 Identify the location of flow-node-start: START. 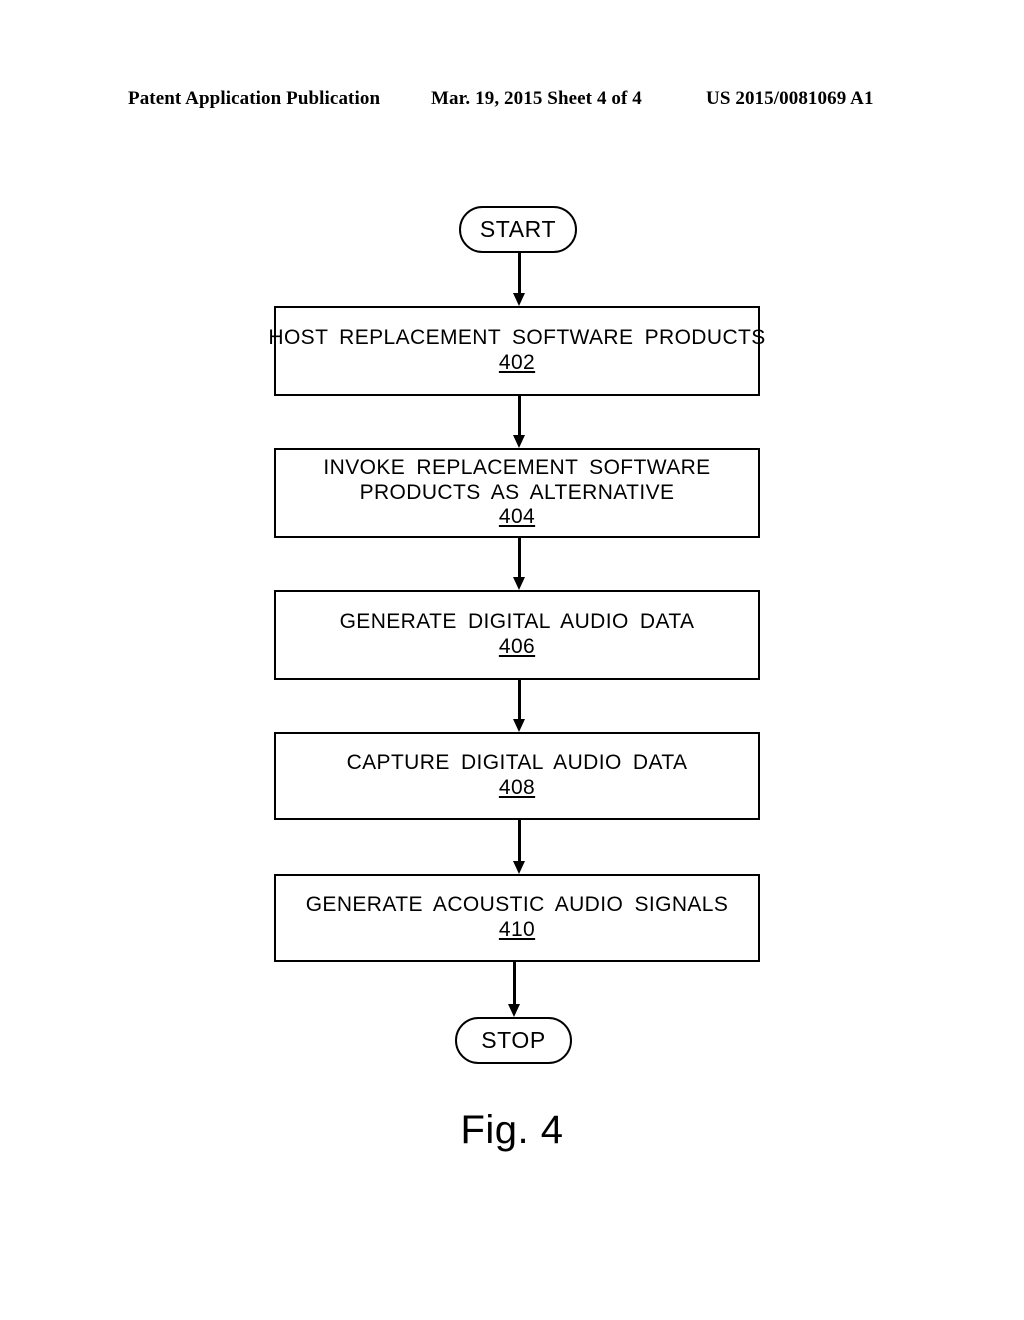
(518, 229).